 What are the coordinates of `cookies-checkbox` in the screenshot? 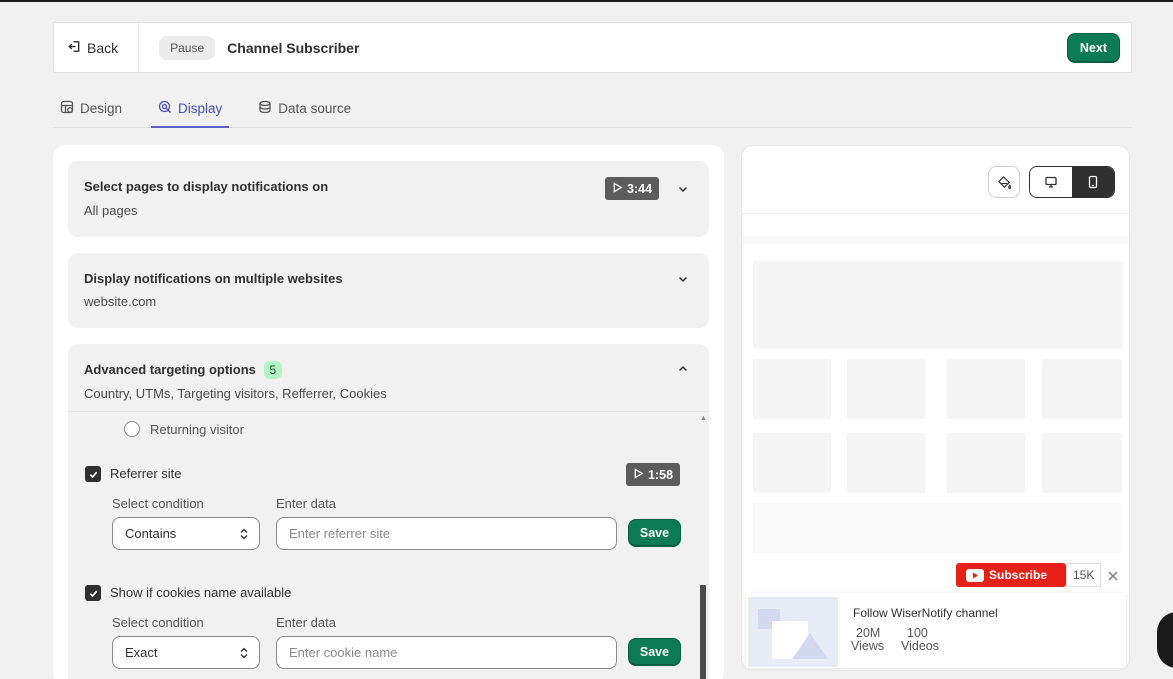 It's located at (93, 593).